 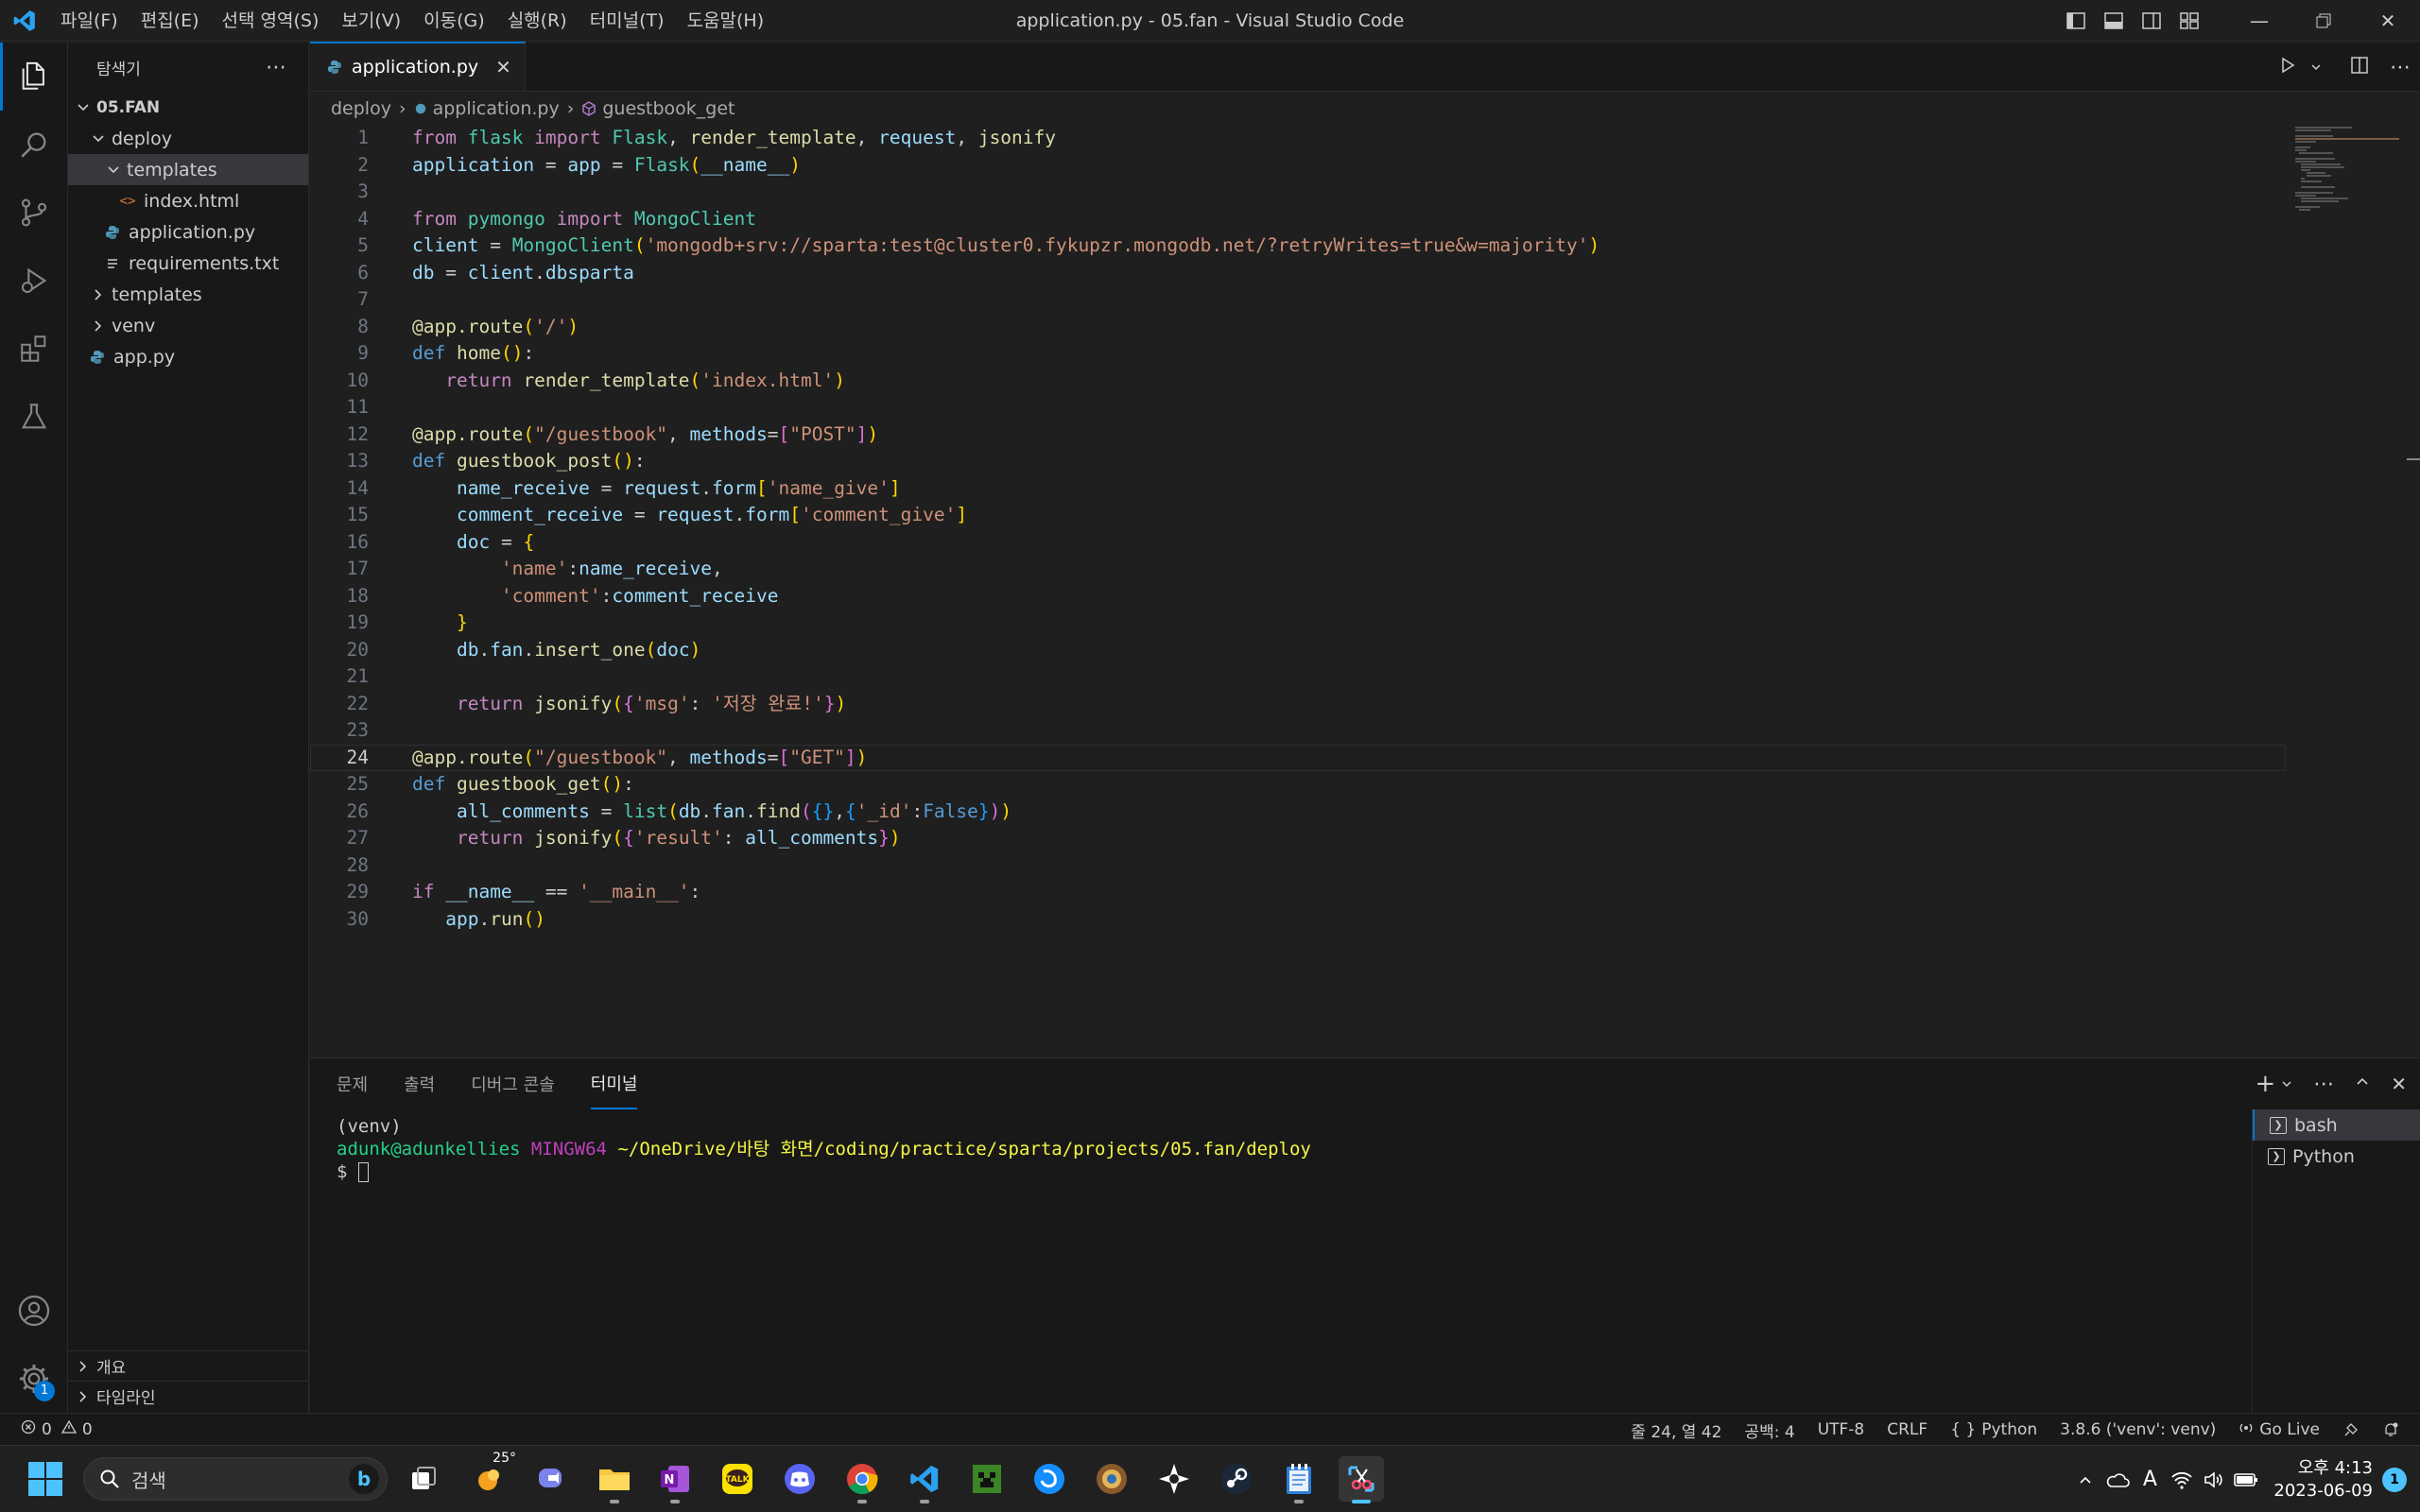 What do you see at coordinates (188, 107) in the screenshot?
I see `workspace-root: 05.FAN` at bounding box center [188, 107].